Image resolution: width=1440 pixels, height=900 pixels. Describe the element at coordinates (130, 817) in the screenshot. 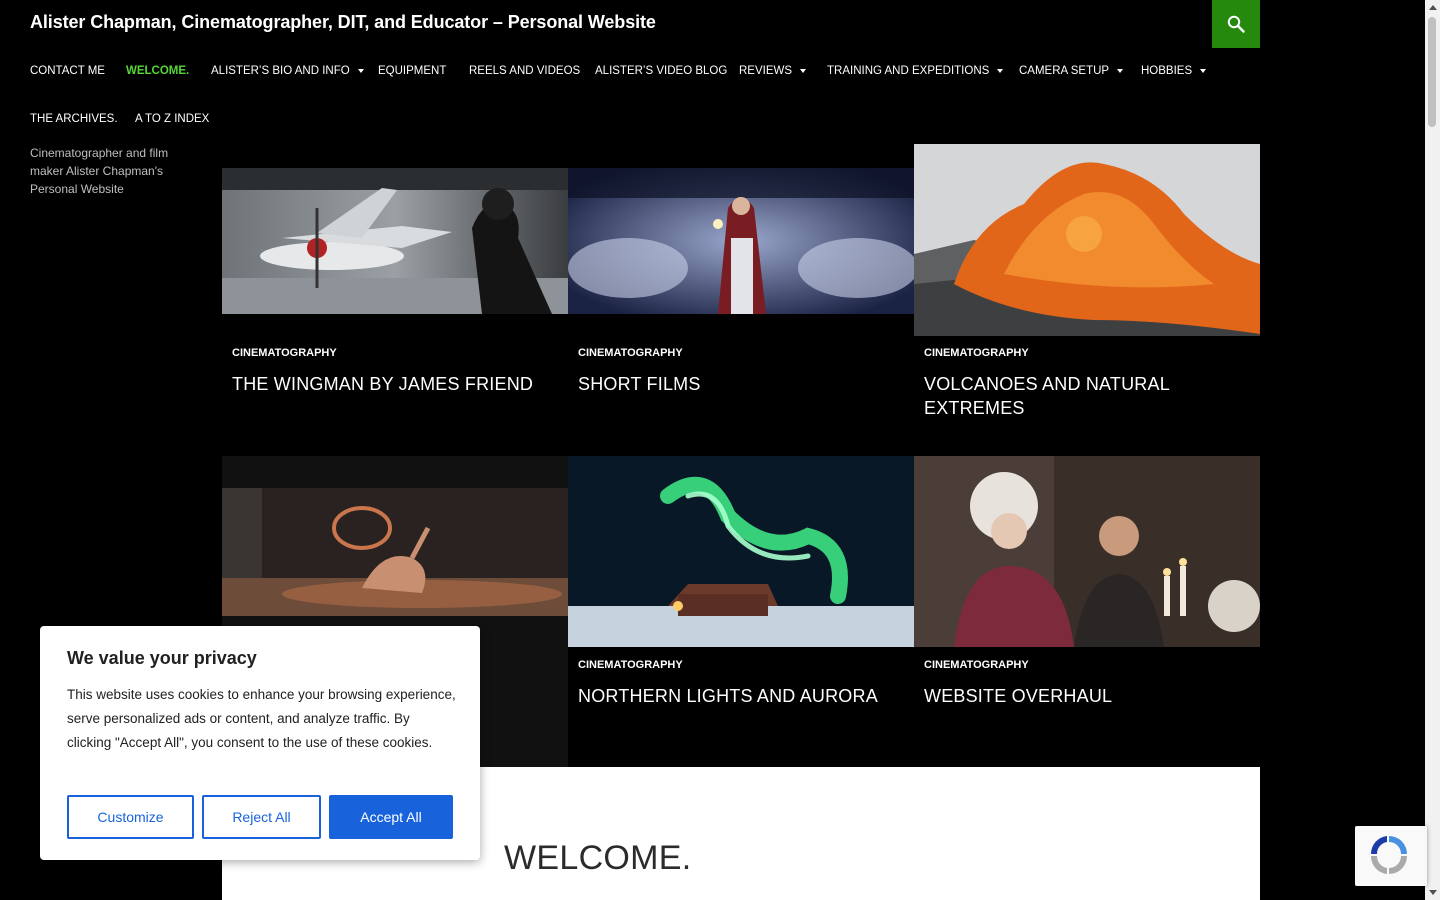

I see `customize-button: Customize` at that location.